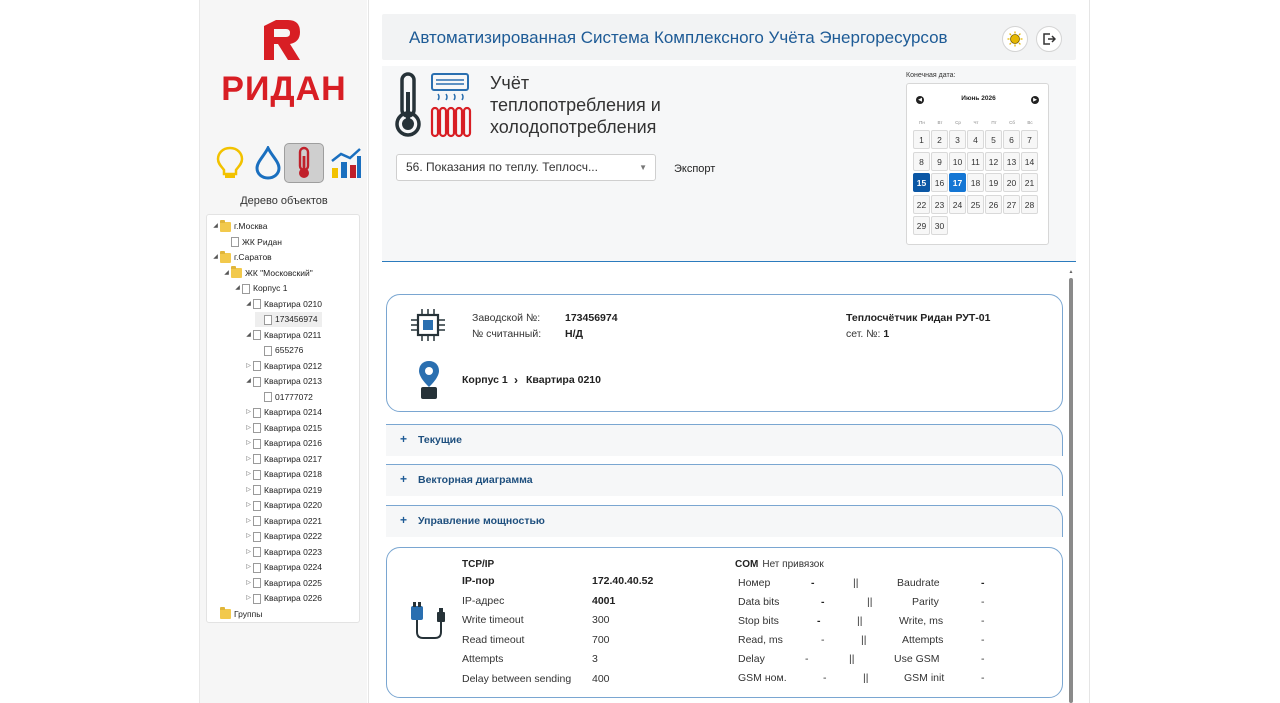 The width and height of the screenshot is (1280, 703). Describe the element at coordinates (283, 536) in the screenshot. I see `tree-item: ▷ Квартира 0222` at that location.